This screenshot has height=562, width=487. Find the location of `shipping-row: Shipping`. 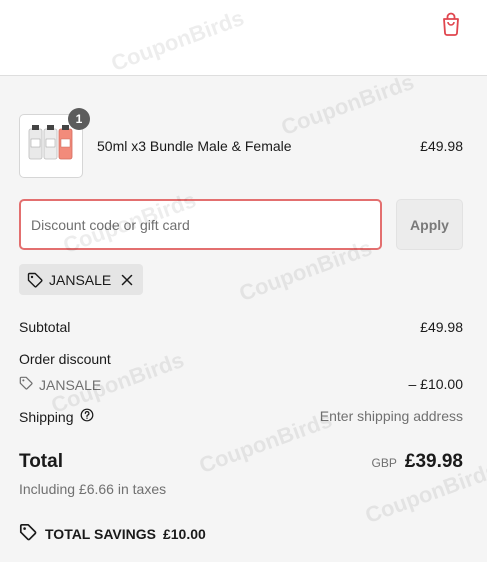

shipping-row: Shipping is located at coordinates (56, 416).